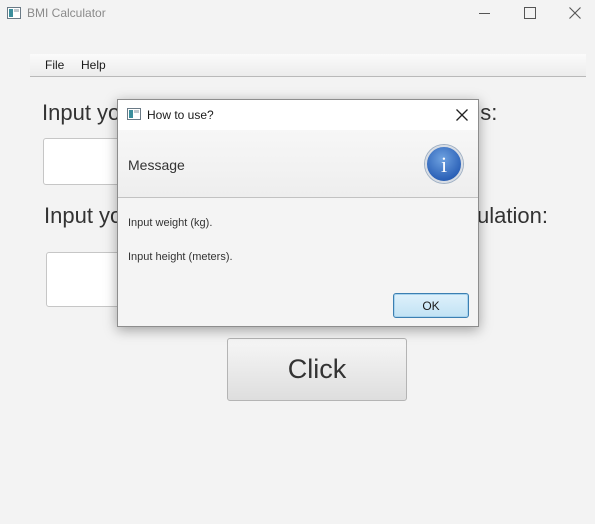  What do you see at coordinates (84, 279) in the screenshot?
I see `height-input` at bounding box center [84, 279].